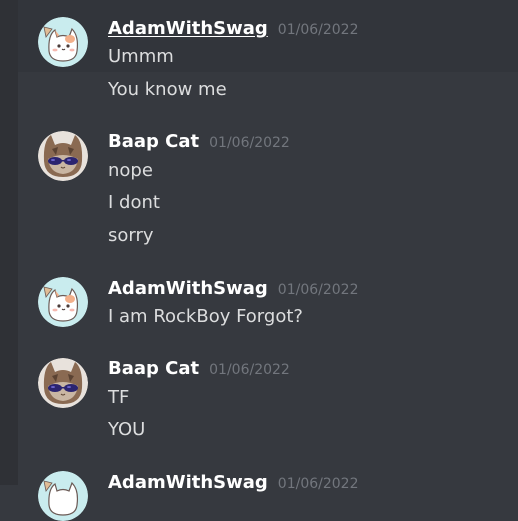  Describe the element at coordinates (268, 6) in the screenshot. I see `previous-message-hover-edge` at that location.